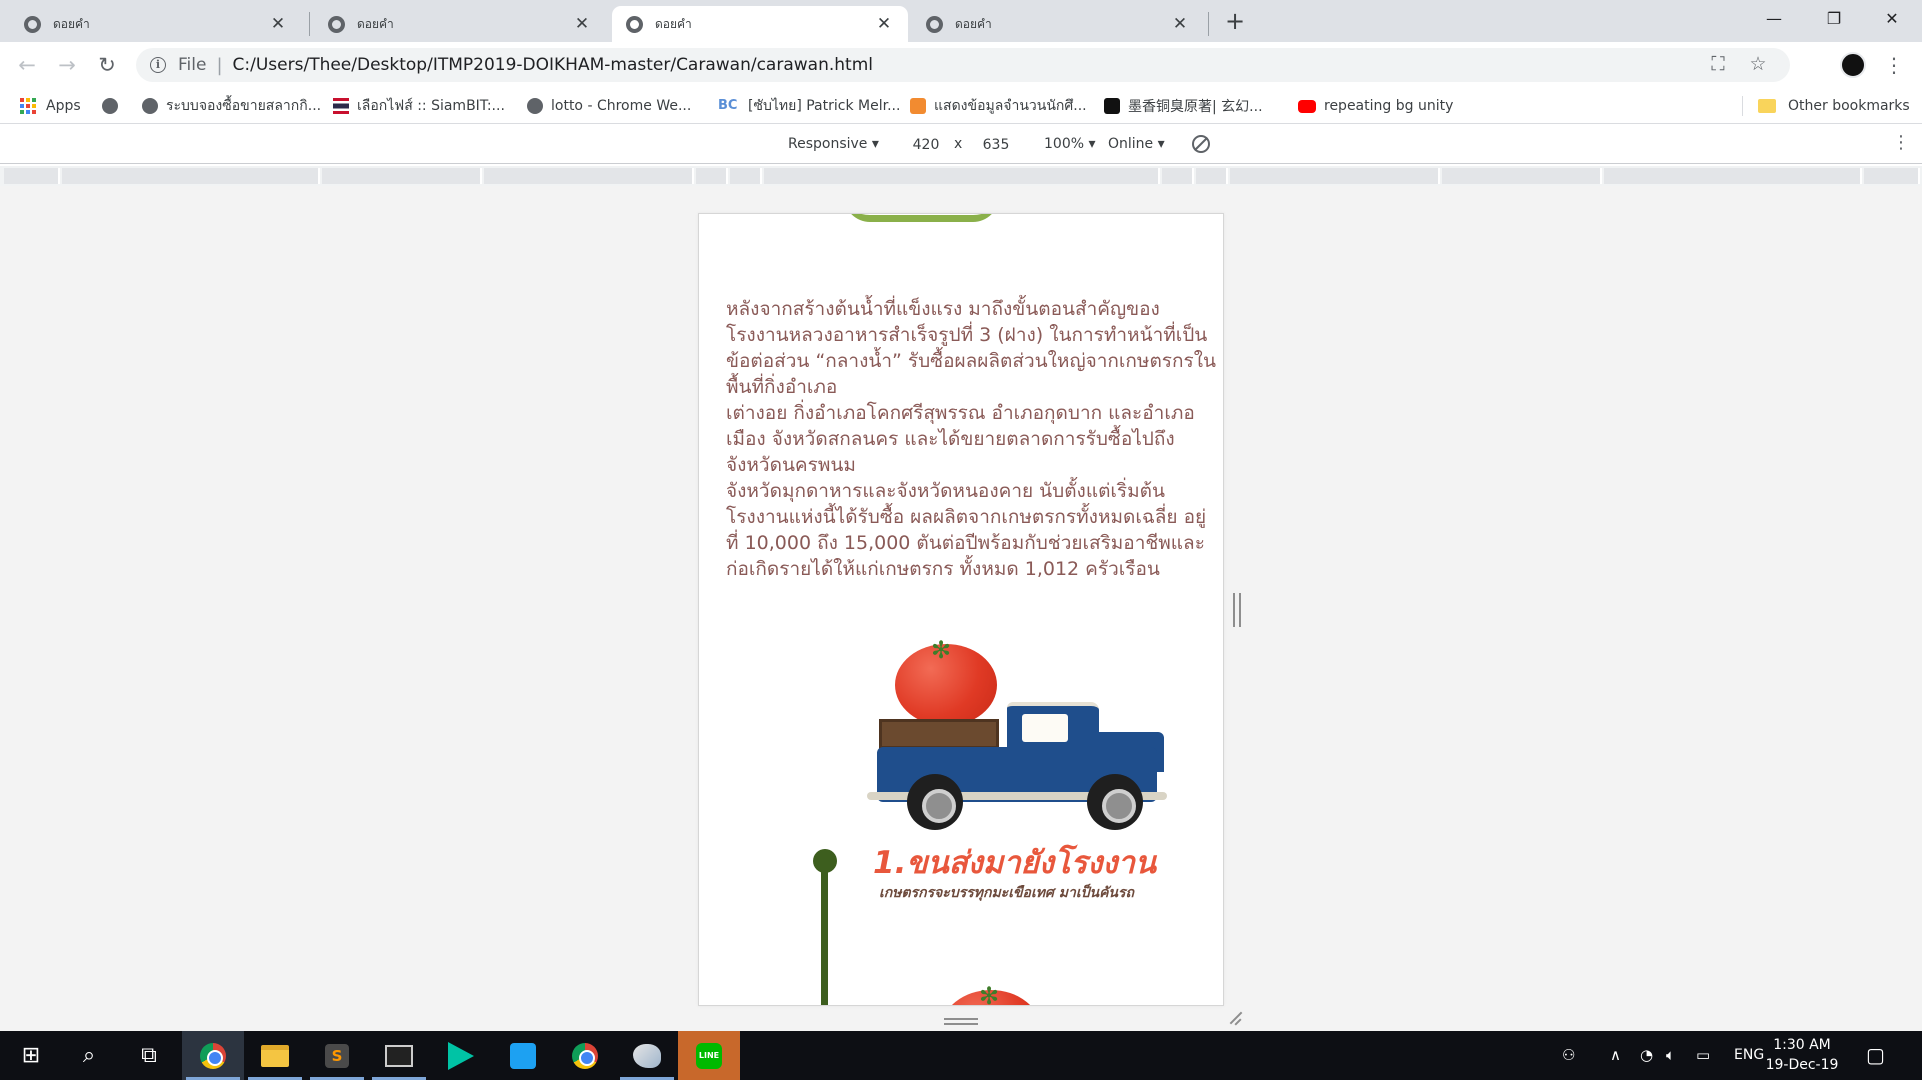  What do you see at coordinates (149, 1055) in the screenshot?
I see `task-view-button: ⧉` at bounding box center [149, 1055].